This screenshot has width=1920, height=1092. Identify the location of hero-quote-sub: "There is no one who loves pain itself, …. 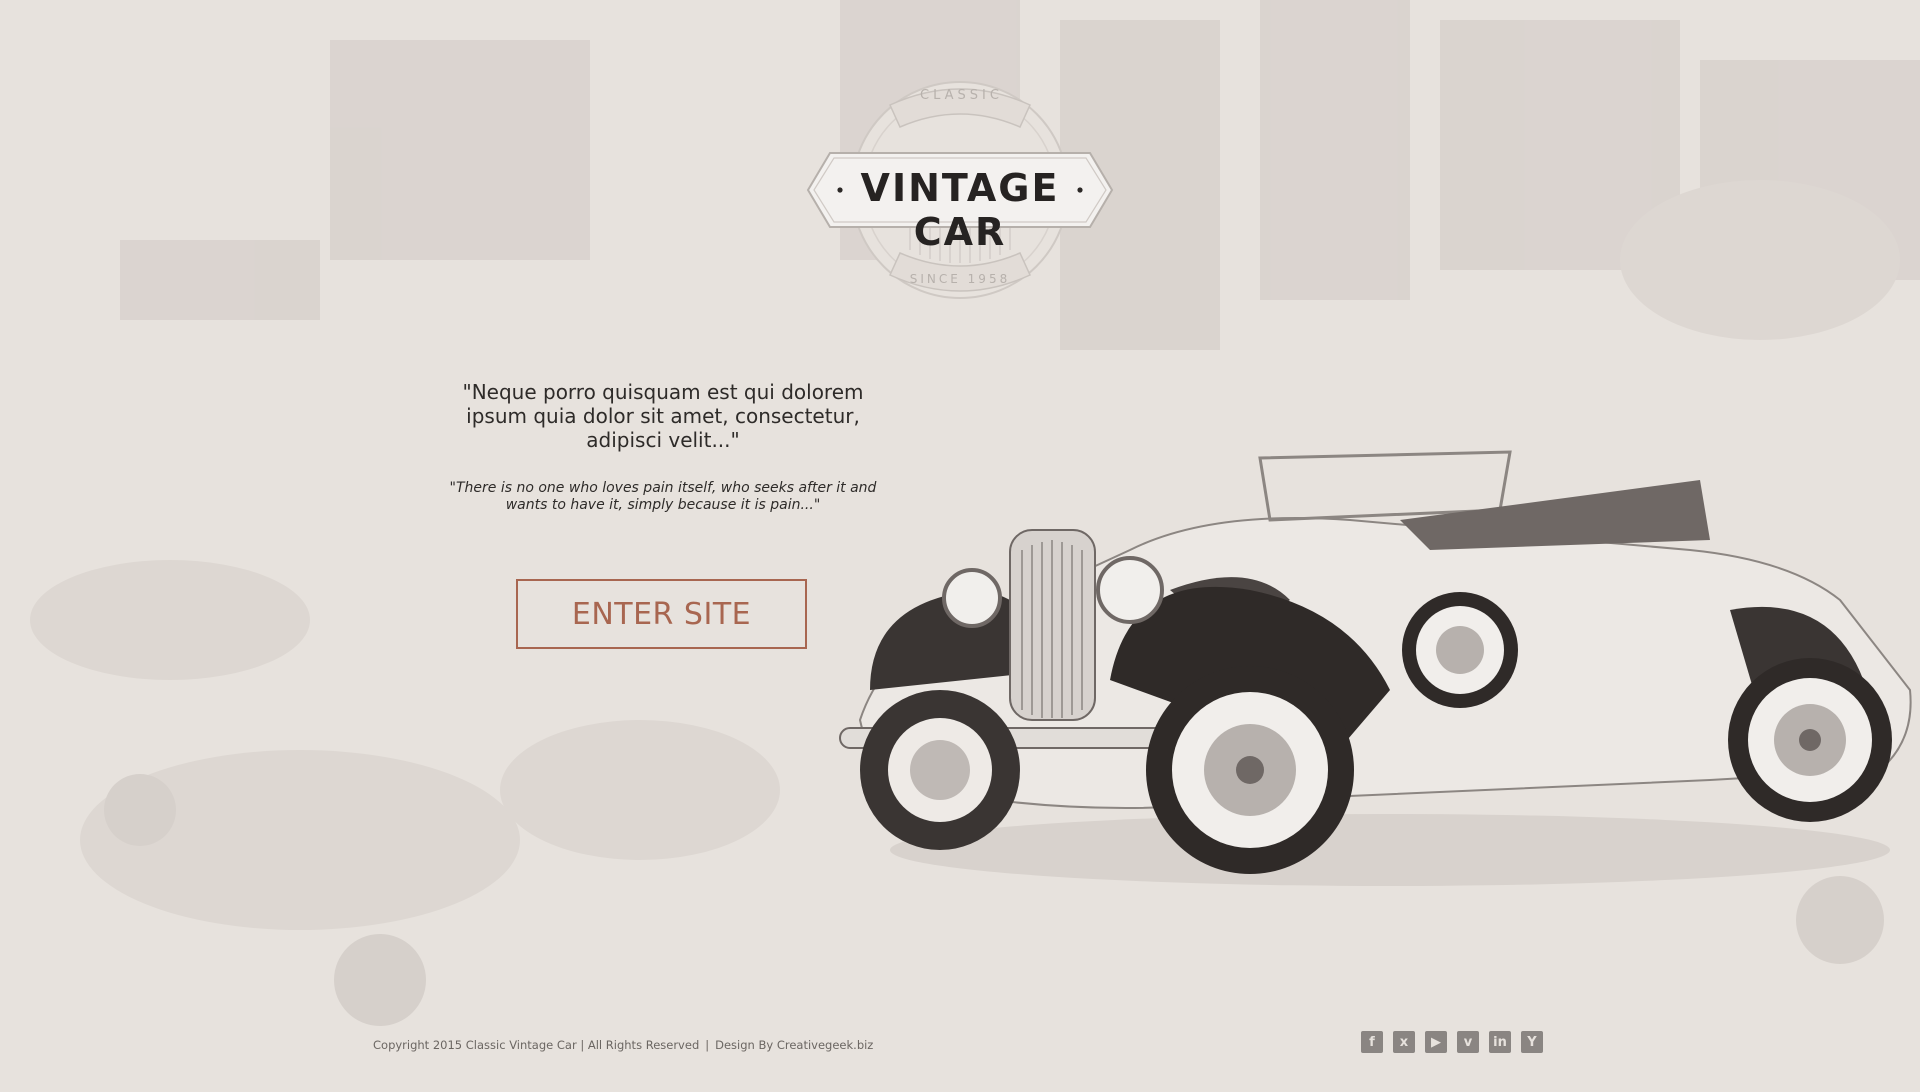
(663, 496).